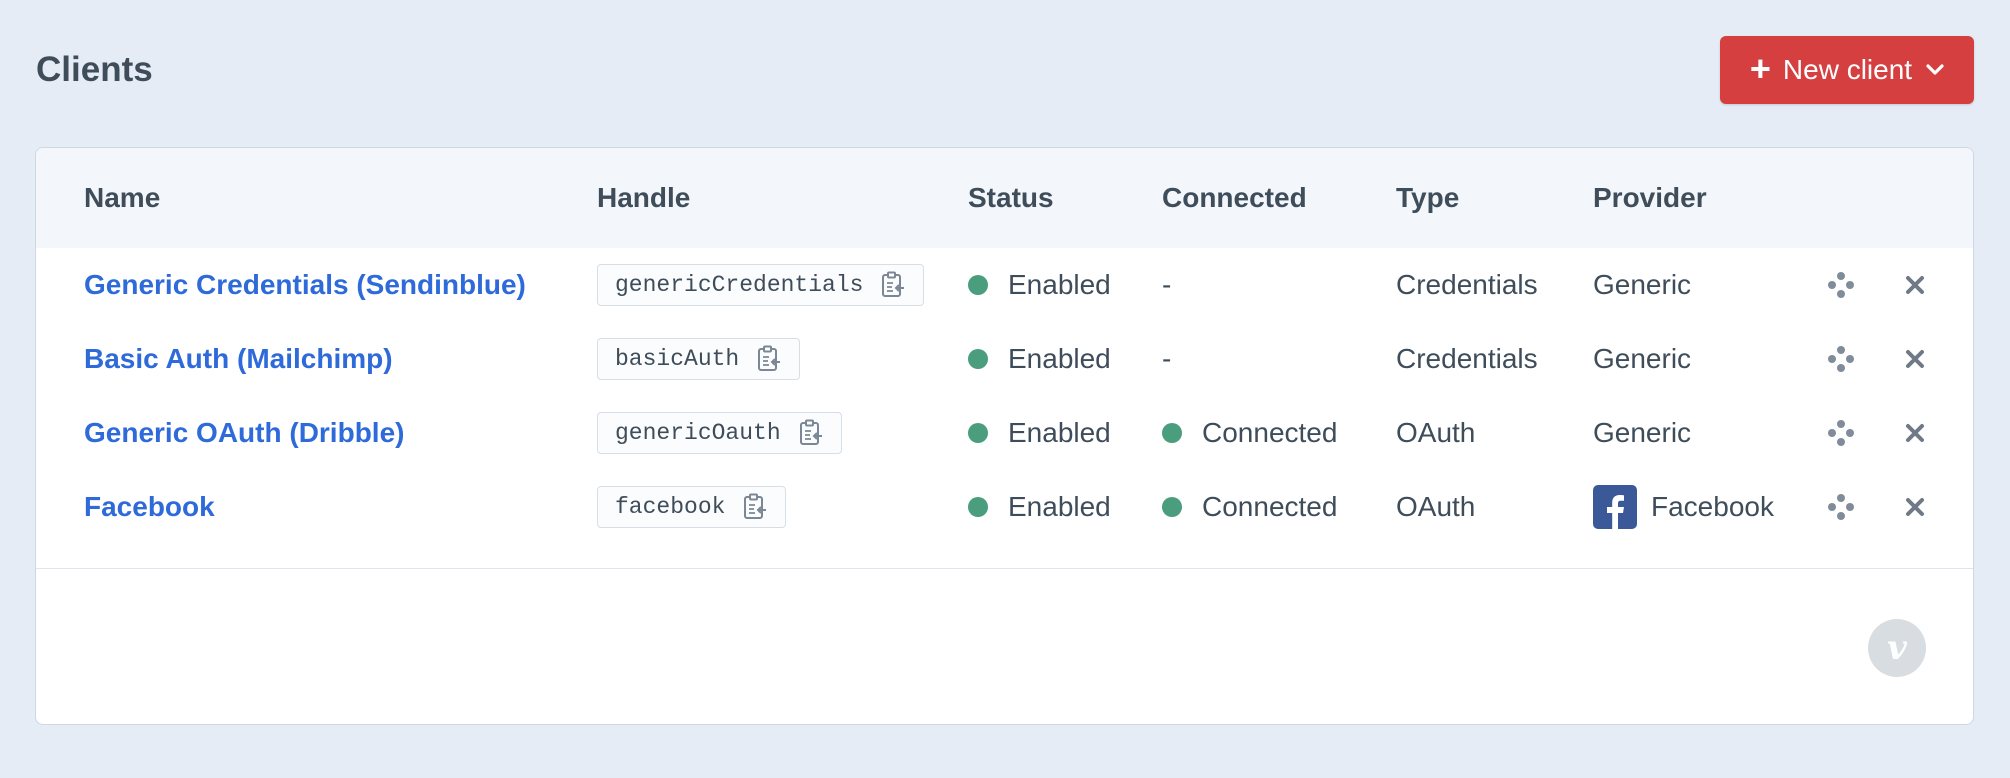  I want to click on plugin-badge-icon: v, so click(1897, 648).